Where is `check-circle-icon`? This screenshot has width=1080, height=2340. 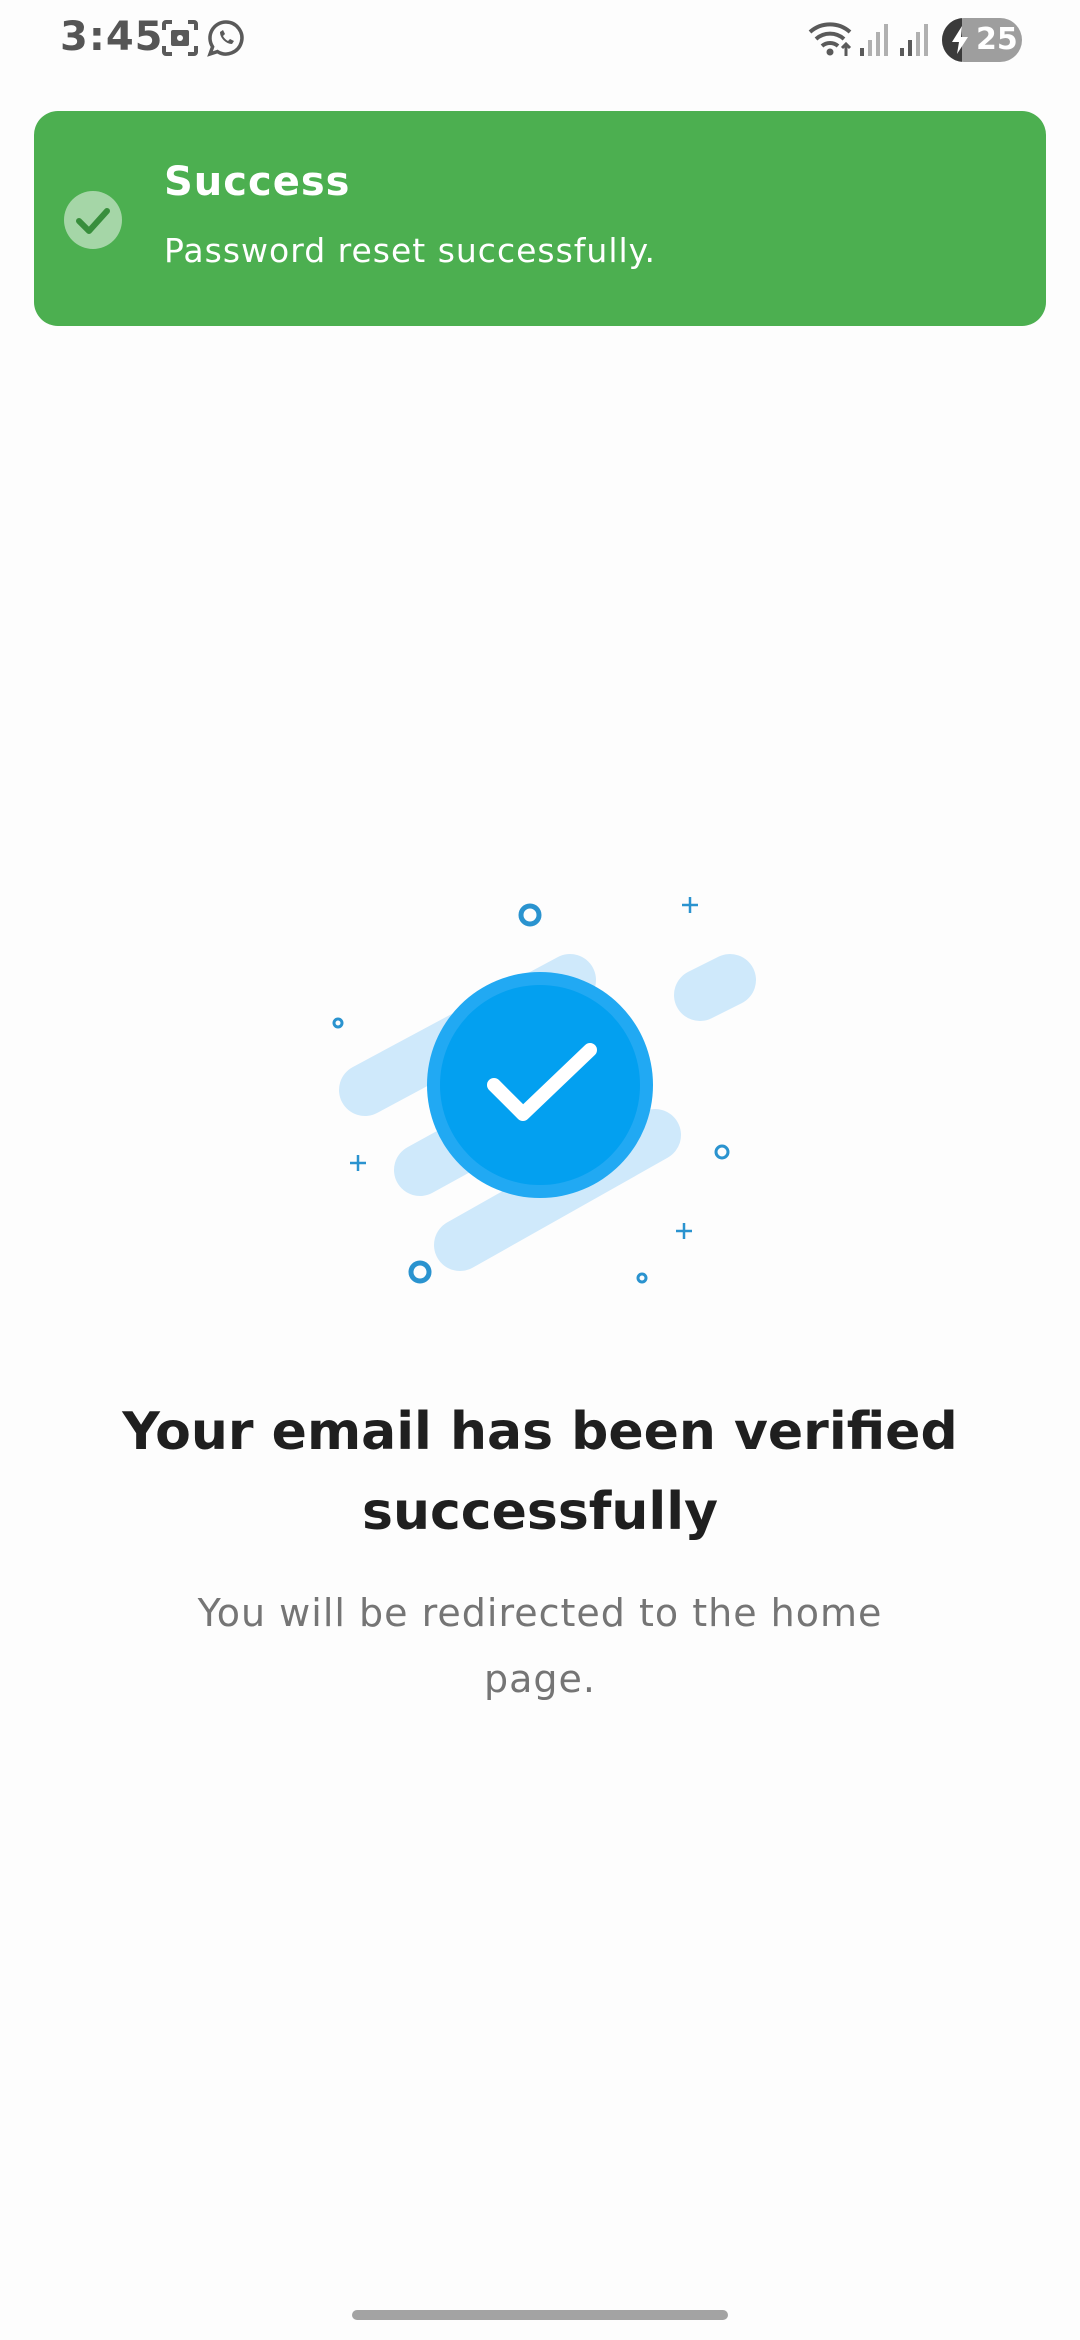 check-circle-icon is located at coordinates (93, 220).